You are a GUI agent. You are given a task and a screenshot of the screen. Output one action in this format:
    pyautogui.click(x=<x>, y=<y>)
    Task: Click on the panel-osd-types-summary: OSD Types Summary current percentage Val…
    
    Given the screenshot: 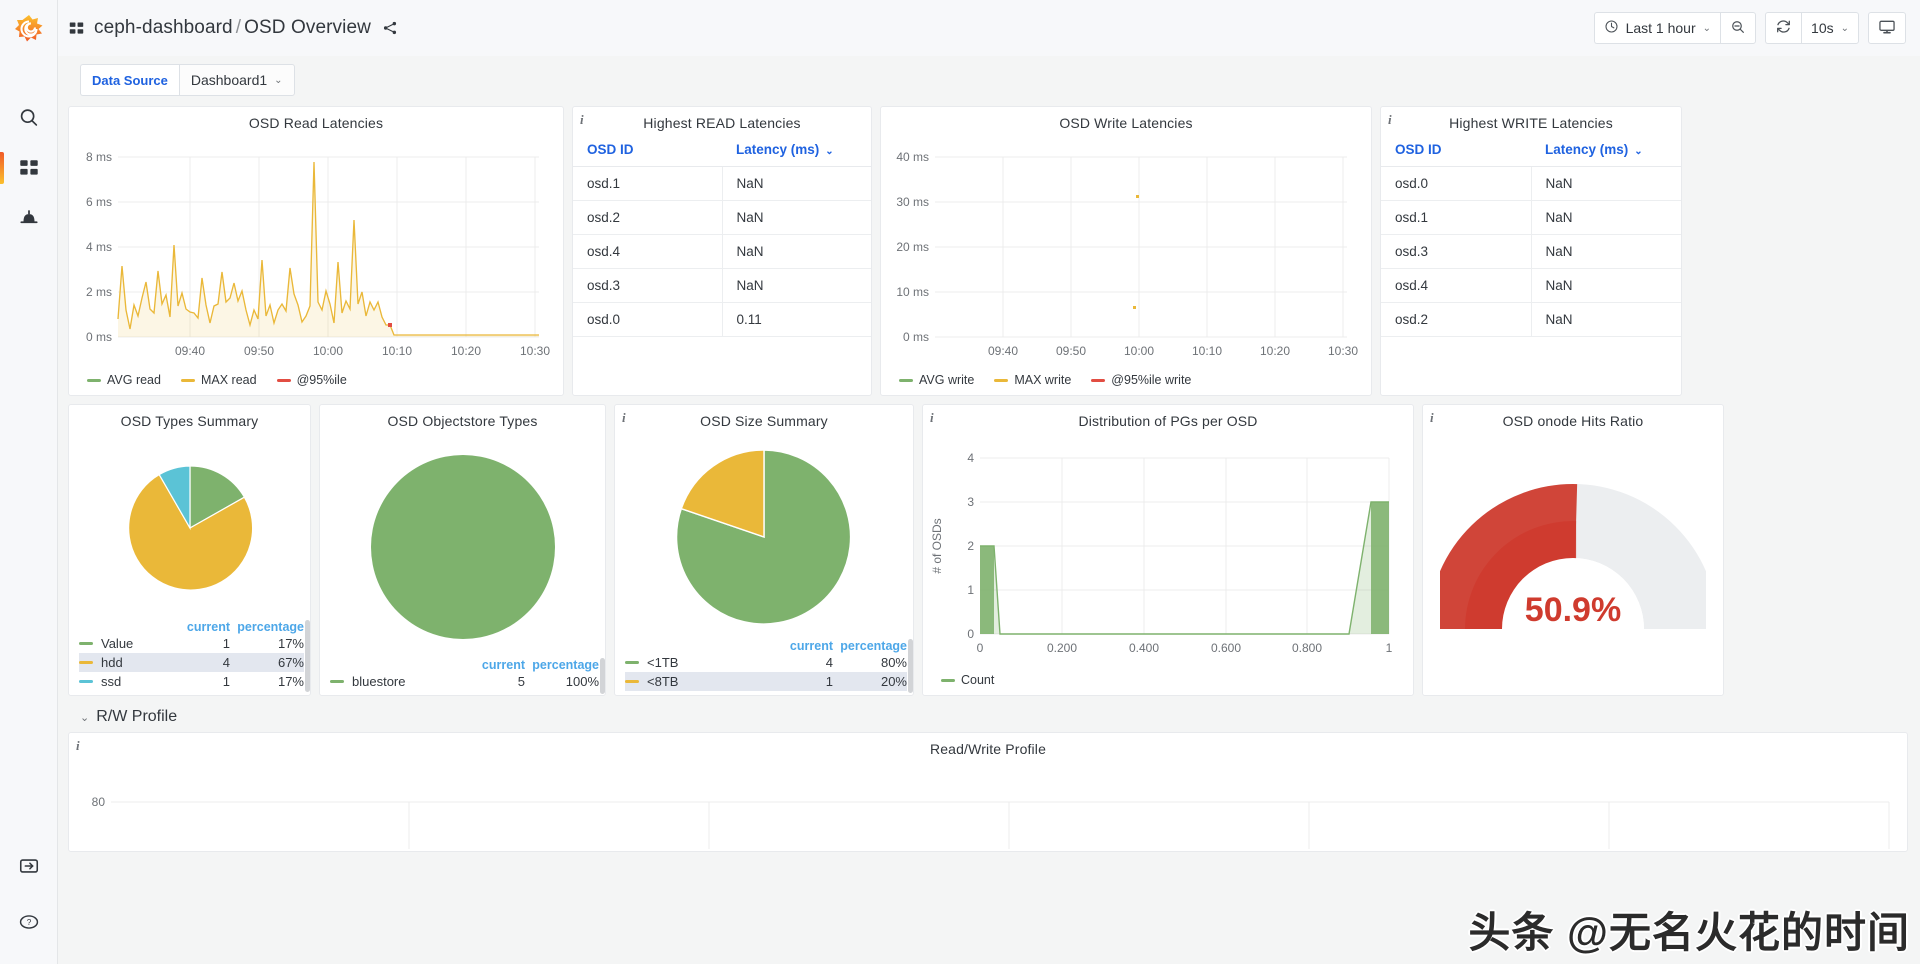 What is the action you would take?
    pyautogui.click(x=189, y=550)
    